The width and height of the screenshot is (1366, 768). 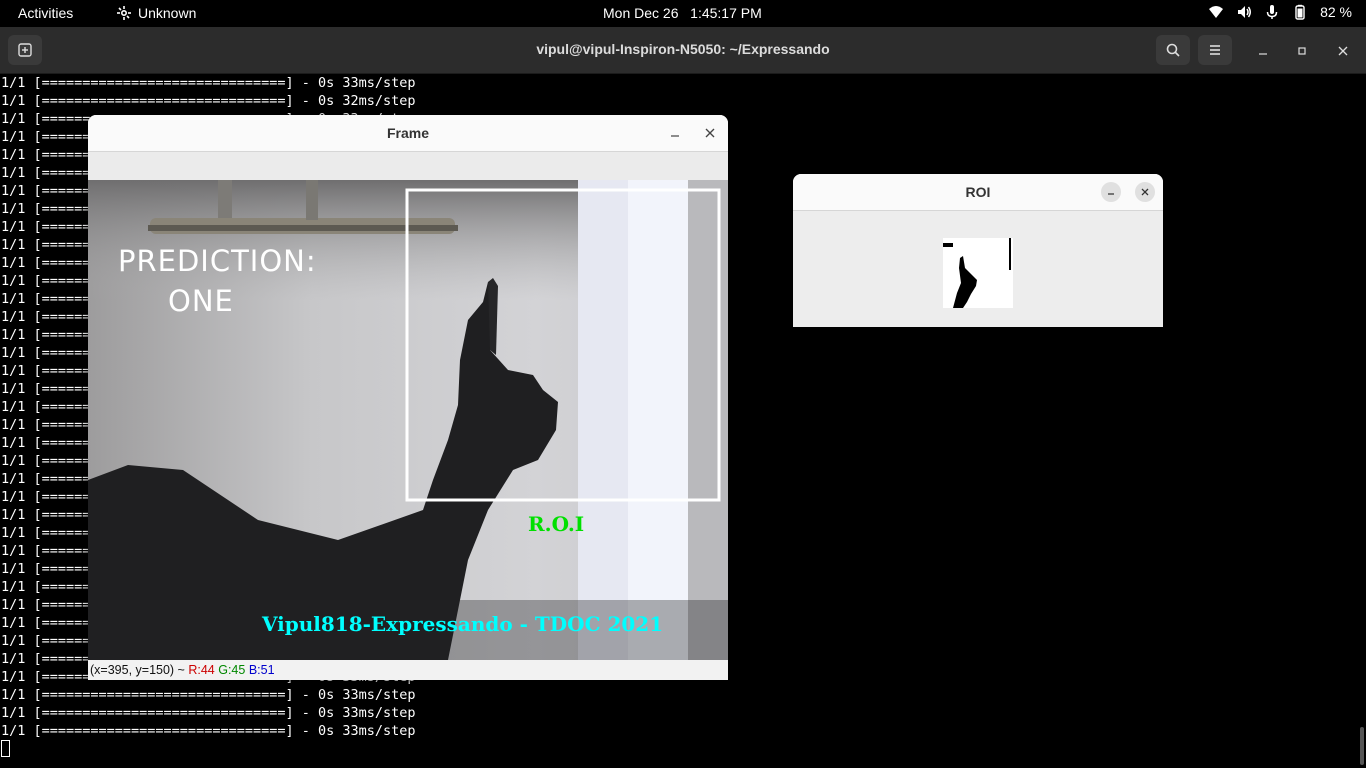 I want to click on app-indicator: Unknown, so click(x=156, y=13).